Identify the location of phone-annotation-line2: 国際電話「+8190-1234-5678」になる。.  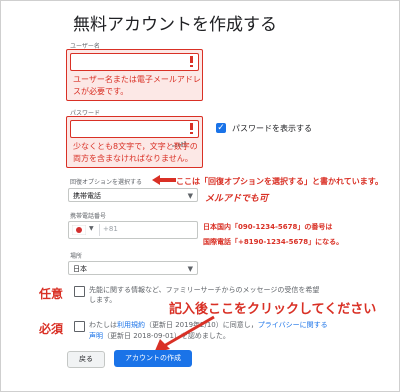
(273, 242).